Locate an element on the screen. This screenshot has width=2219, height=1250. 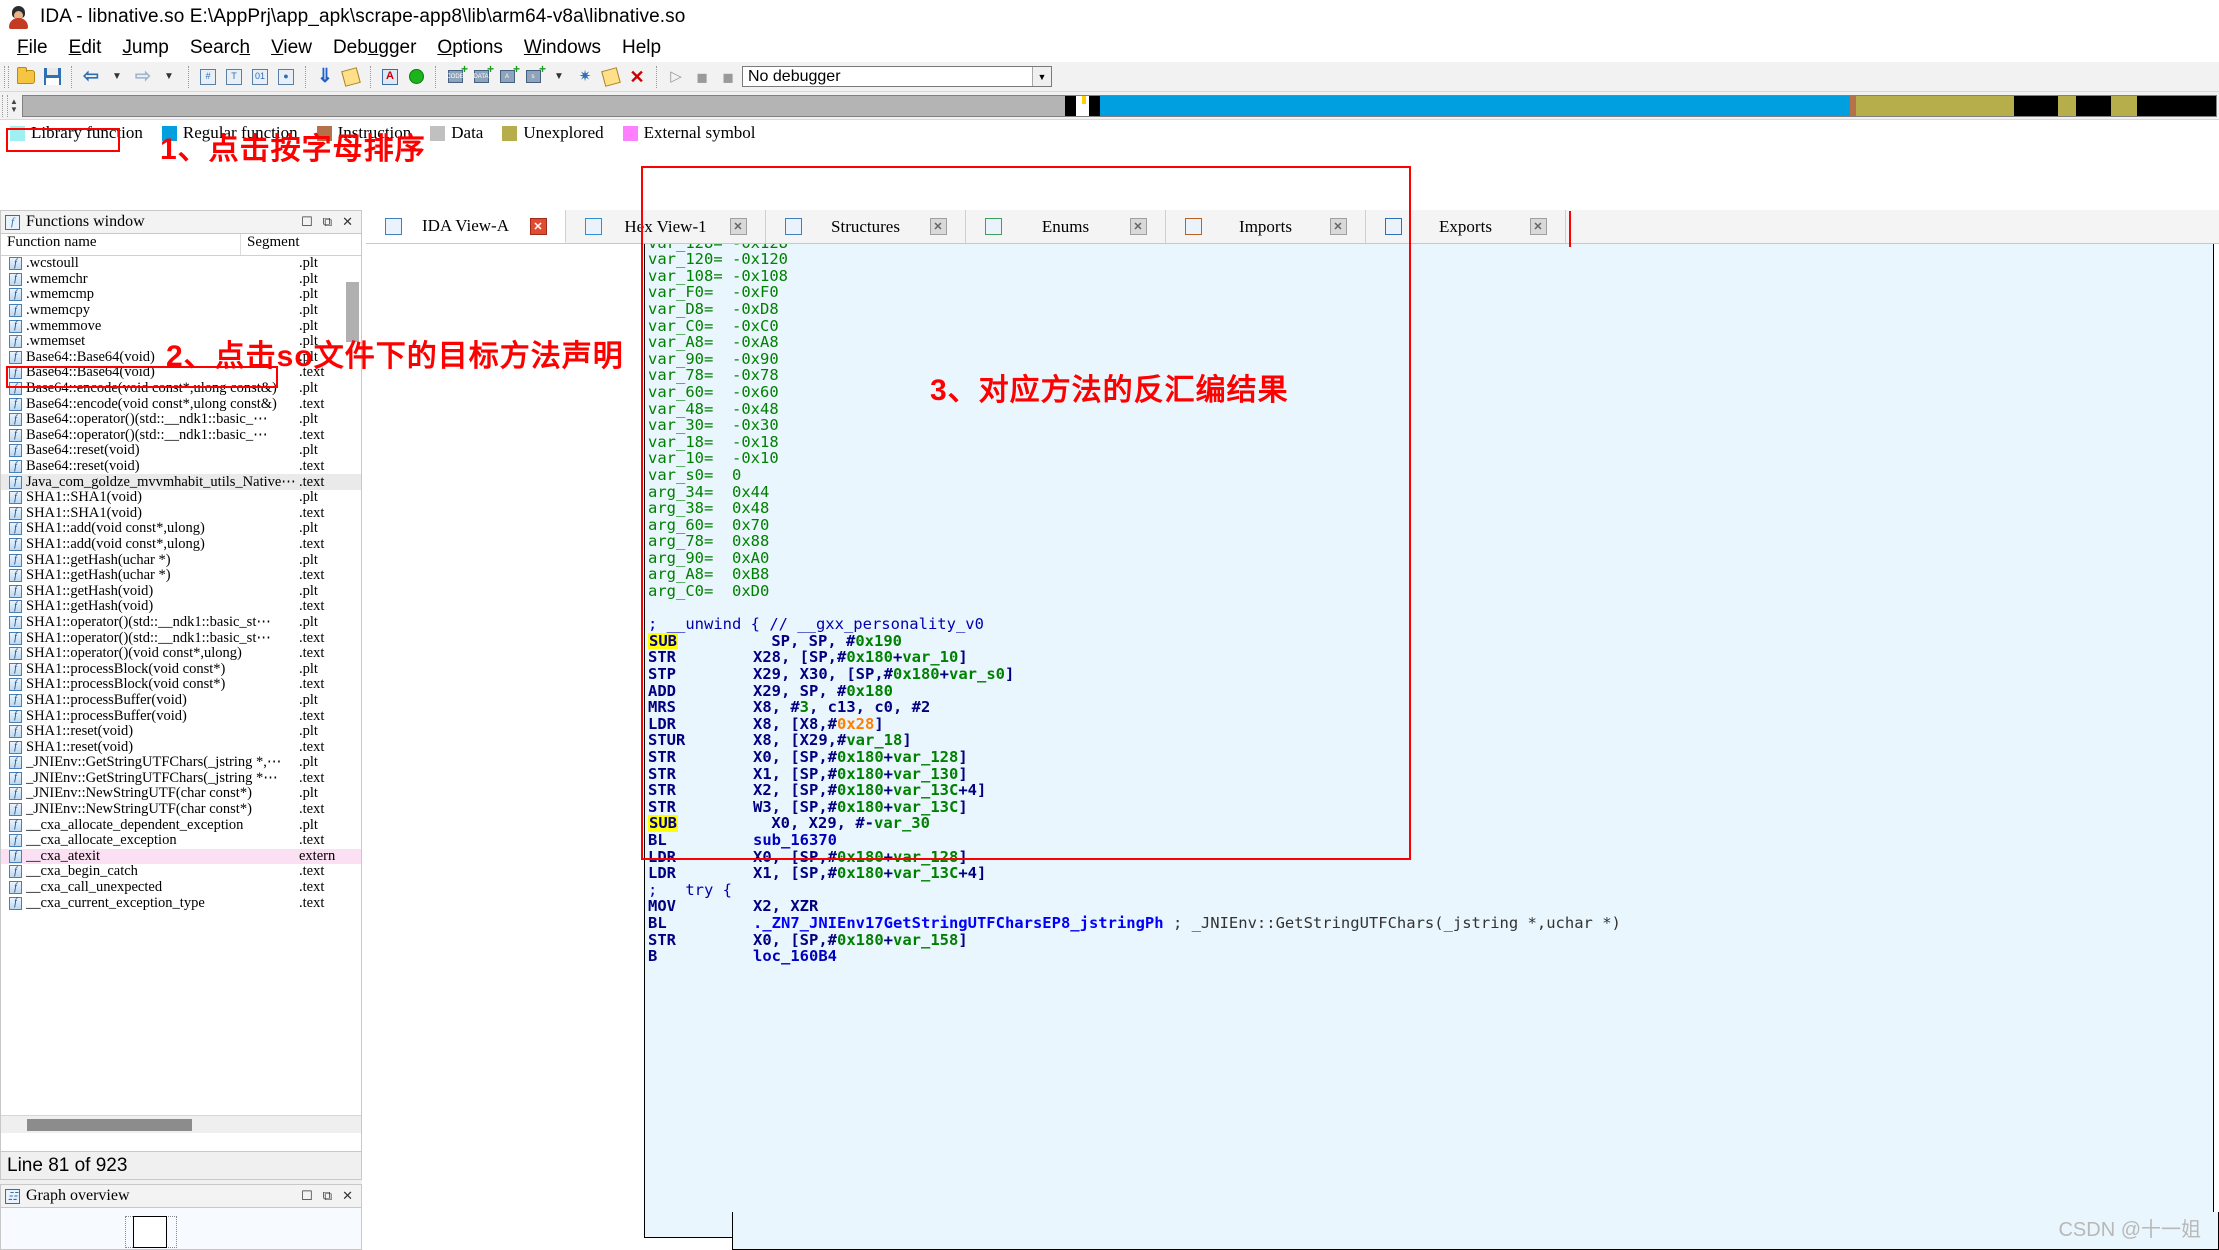
function-list-row: f __cxa_current_exception_type .text is located at coordinates (181, 903).